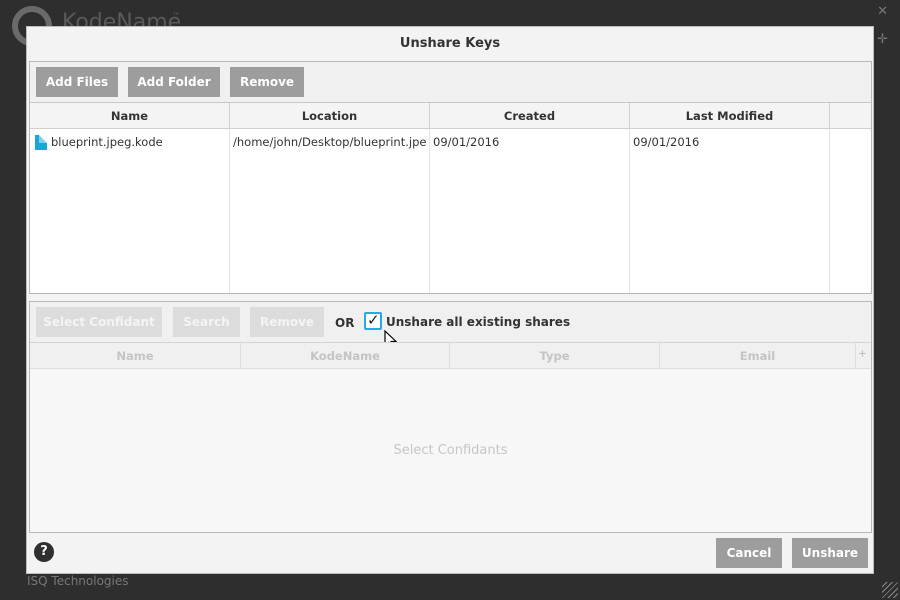 This screenshot has width=900, height=600. I want to click on app-footer-text: ISQ Technologies, so click(78, 581).